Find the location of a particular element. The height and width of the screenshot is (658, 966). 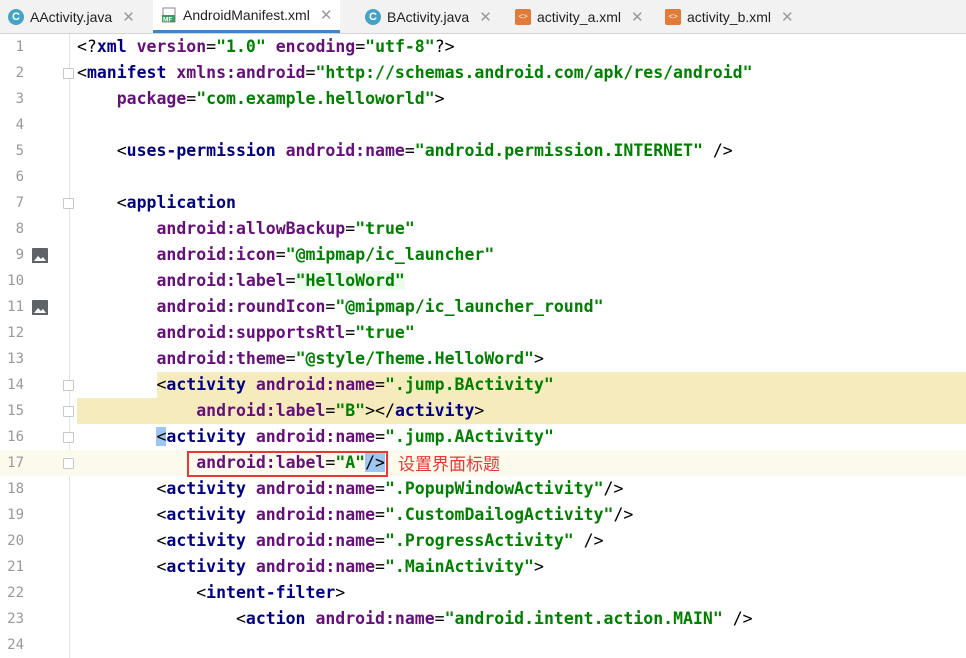

line-number: 4 is located at coordinates (19, 125).